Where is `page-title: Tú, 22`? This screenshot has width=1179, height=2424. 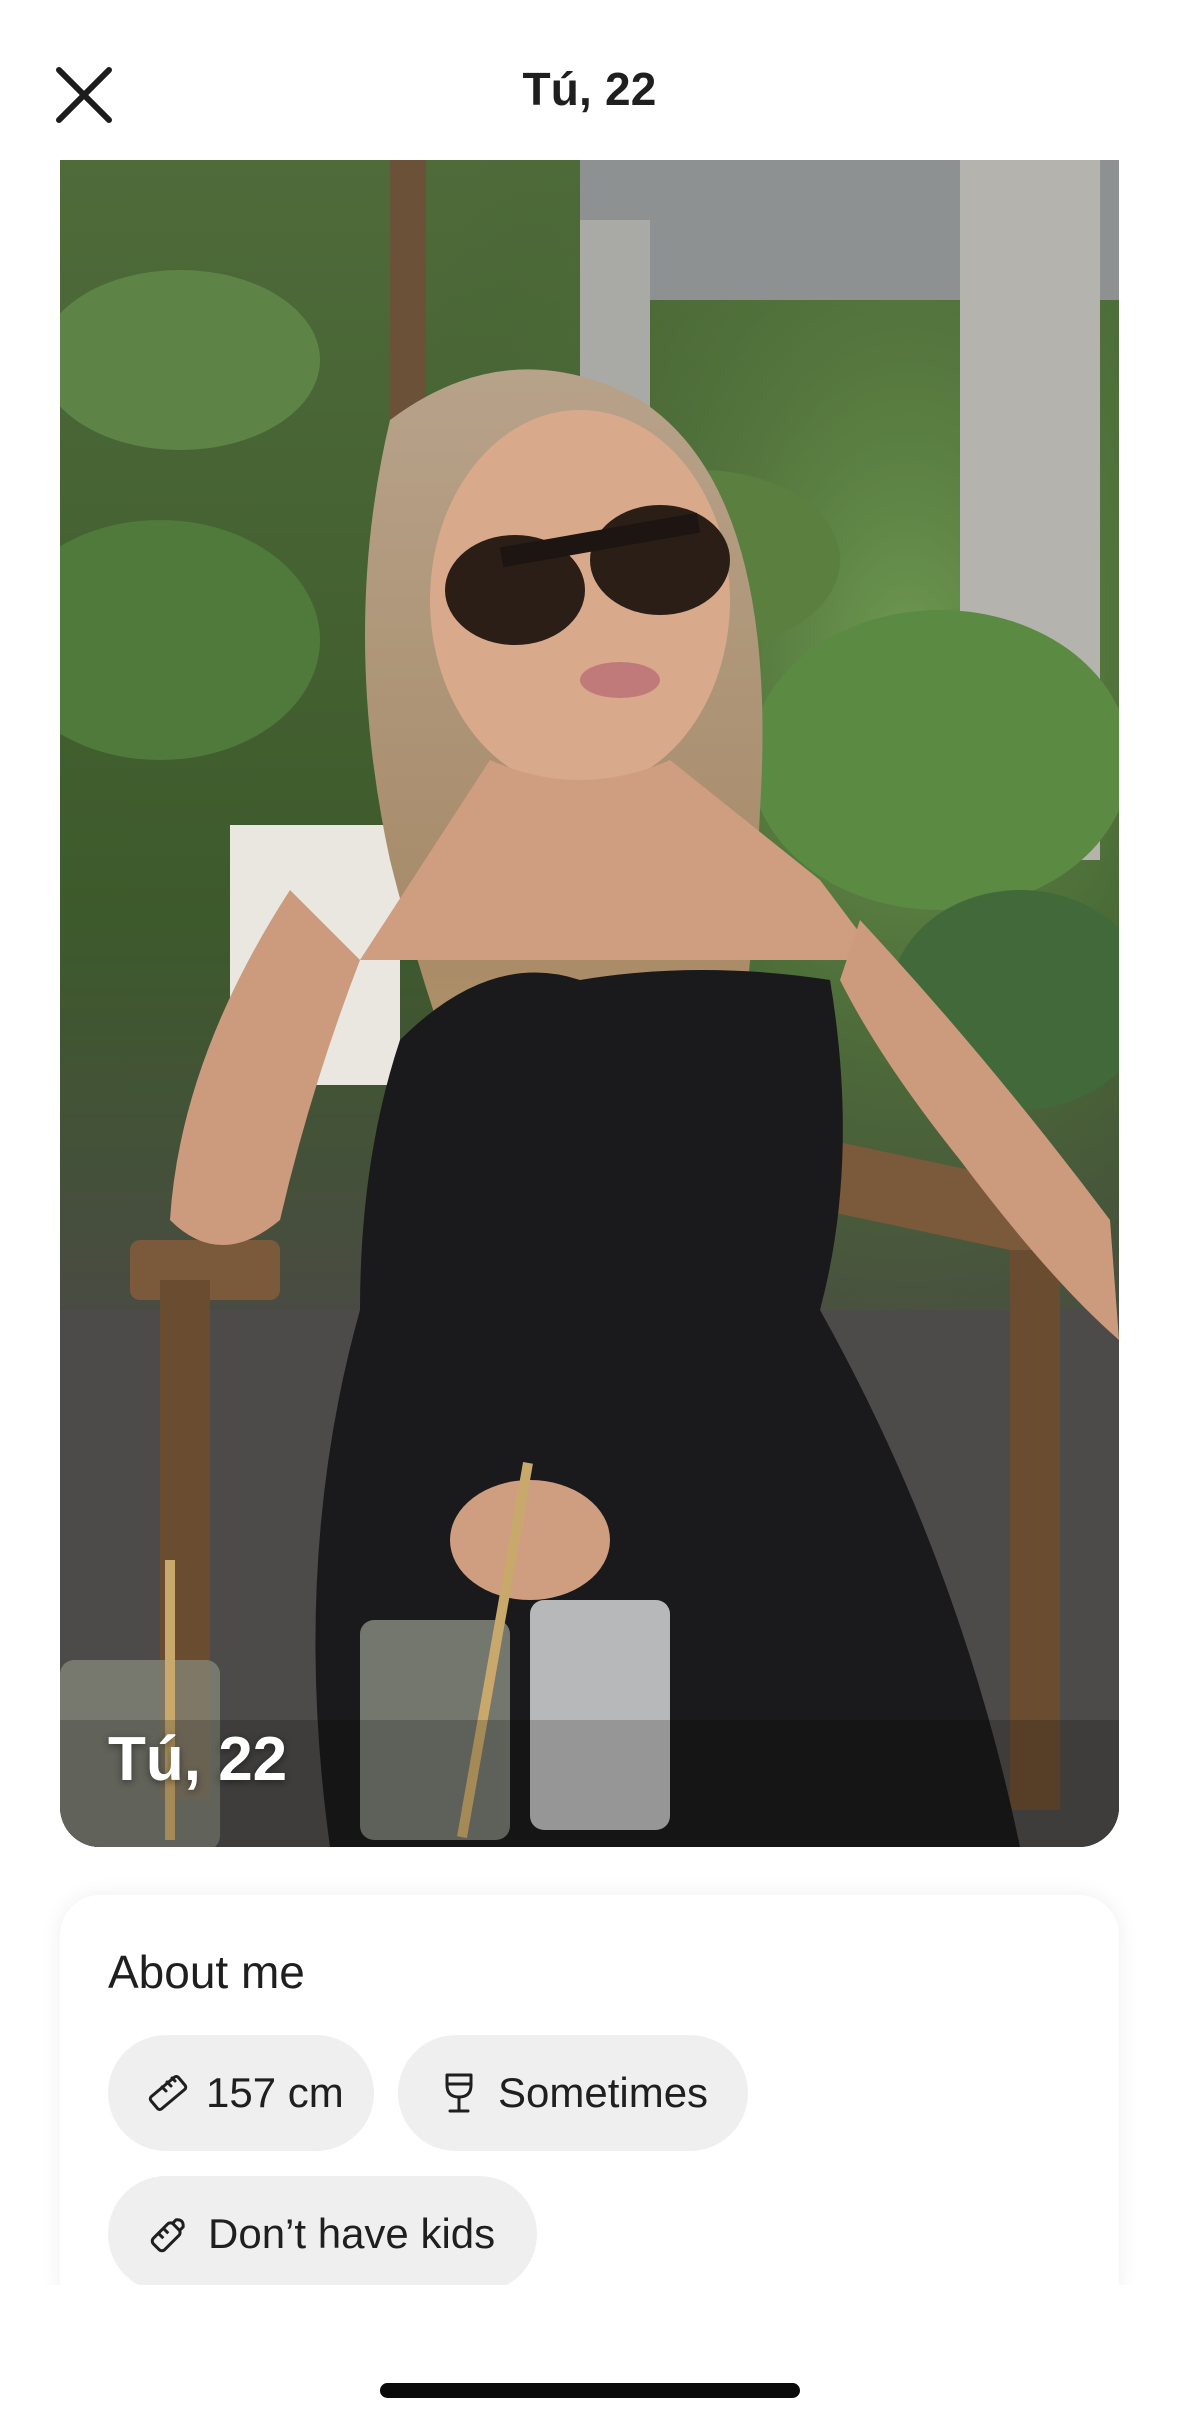
page-title: Tú, 22 is located at coordinates (589, 89).